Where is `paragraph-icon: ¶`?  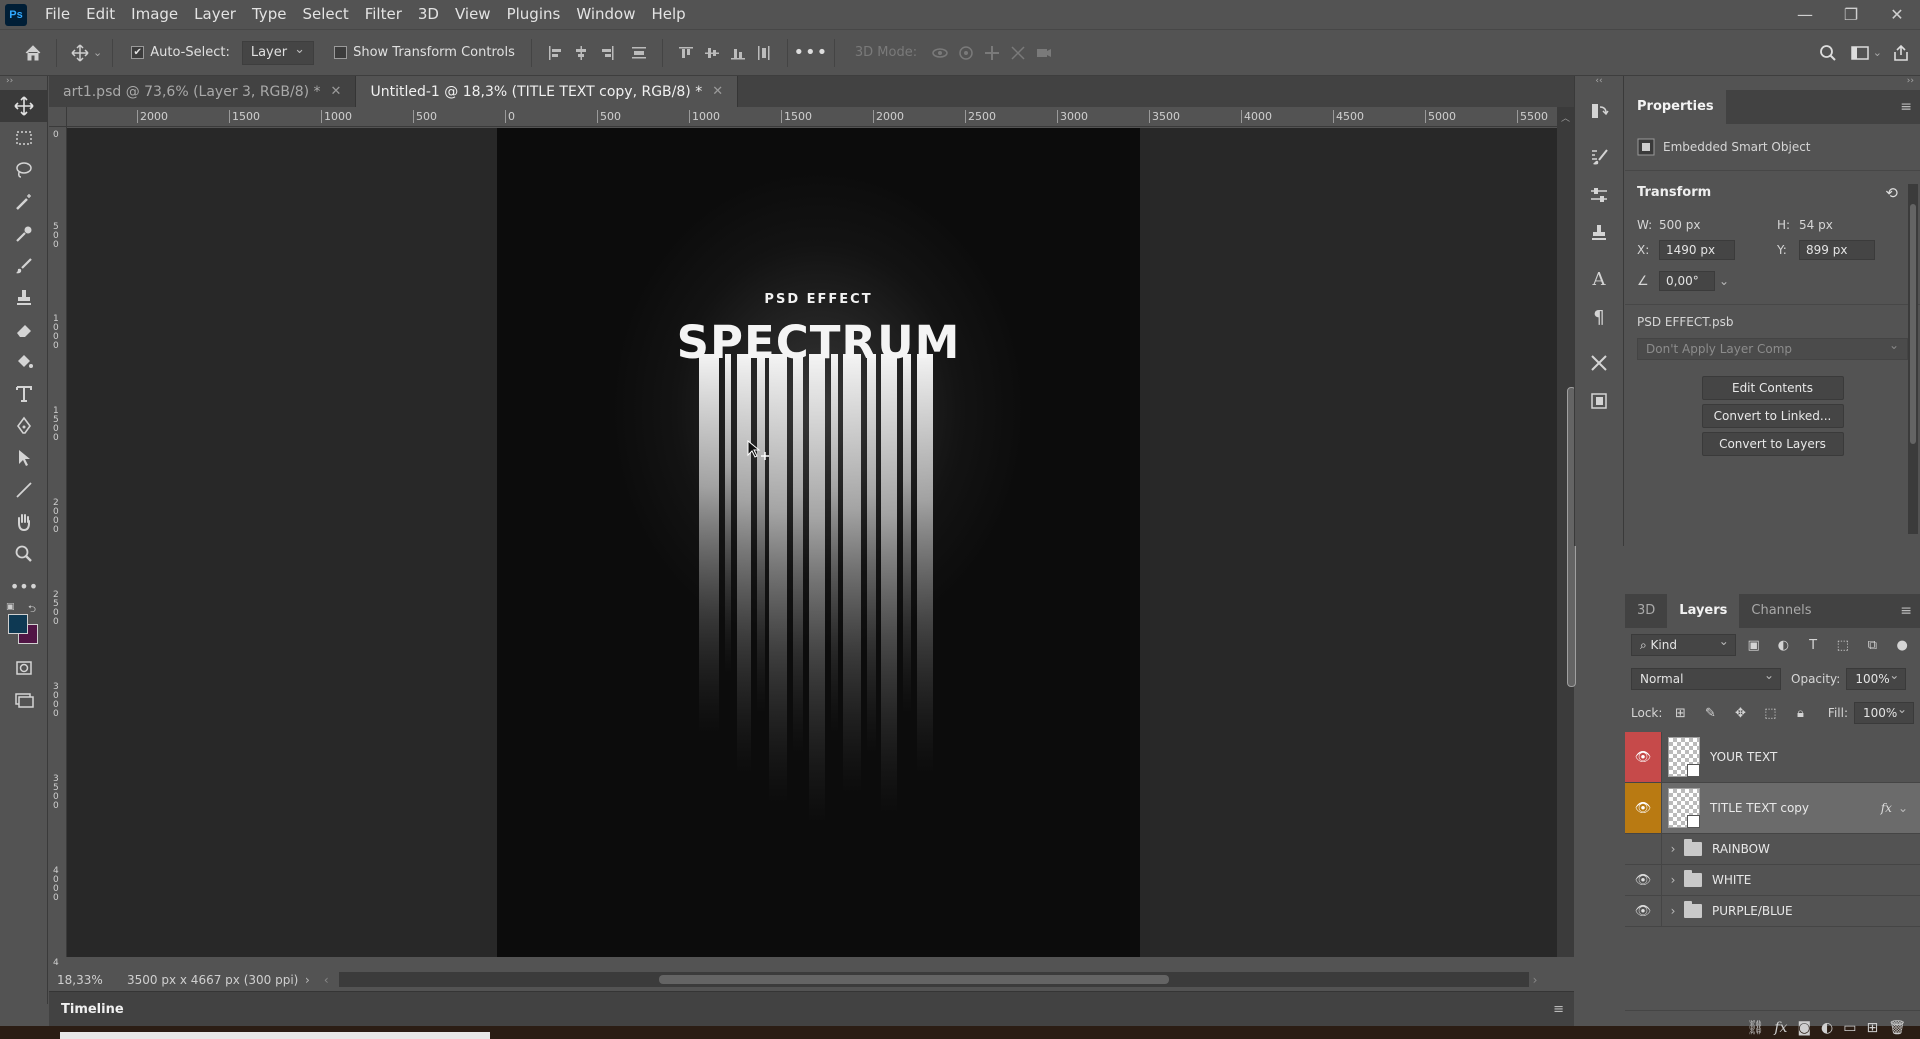
paragraph-icon: ¶ is located at coordinates (1599, 317).